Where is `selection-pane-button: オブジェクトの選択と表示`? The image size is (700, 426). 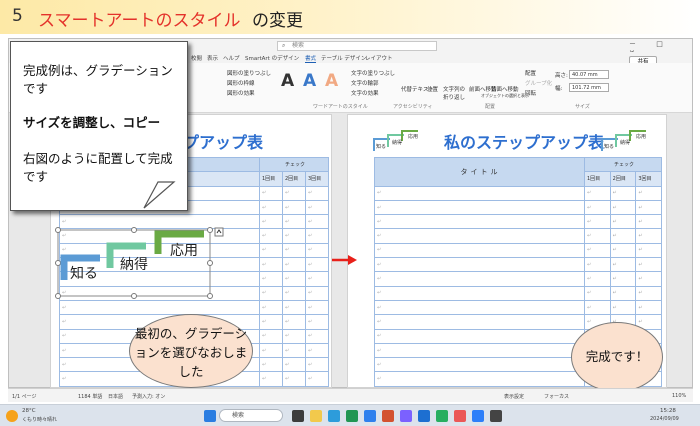
selection-pane-button: オブジェクトの選択と表示 is located at coordinates (505, 96).